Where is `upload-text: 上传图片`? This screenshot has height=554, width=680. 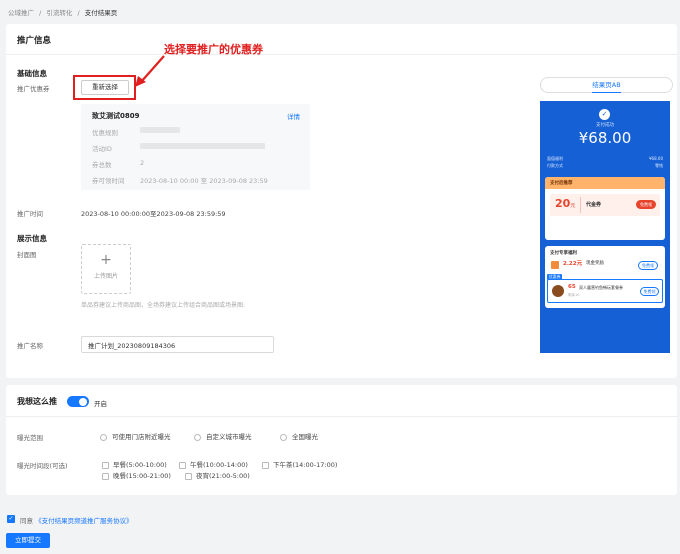 upload-text: 上传图片 is located at coordinates (105, 276).